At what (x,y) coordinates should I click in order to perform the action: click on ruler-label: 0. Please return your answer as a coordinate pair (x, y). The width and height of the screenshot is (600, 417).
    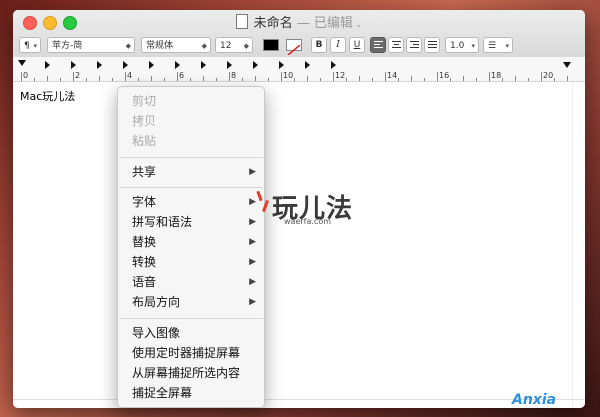
    Looking at the image, I should click on (26, 75).